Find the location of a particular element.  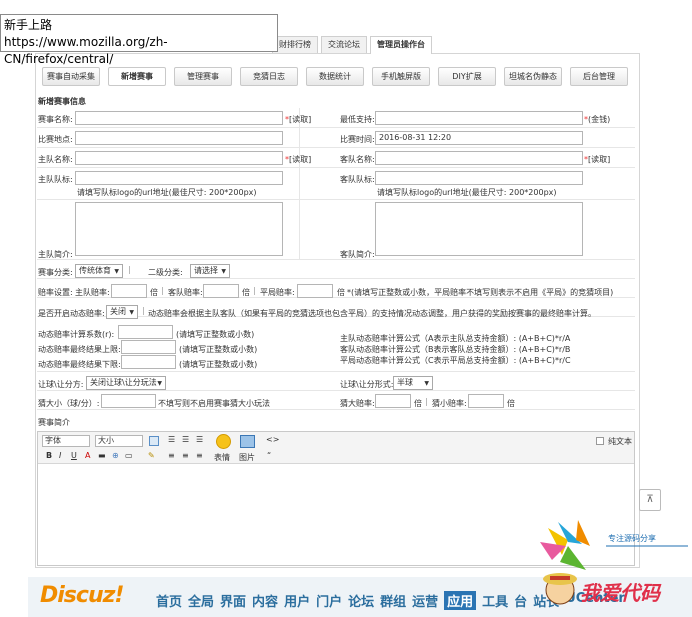

small-odds-input is located at coordinates (486, 401).